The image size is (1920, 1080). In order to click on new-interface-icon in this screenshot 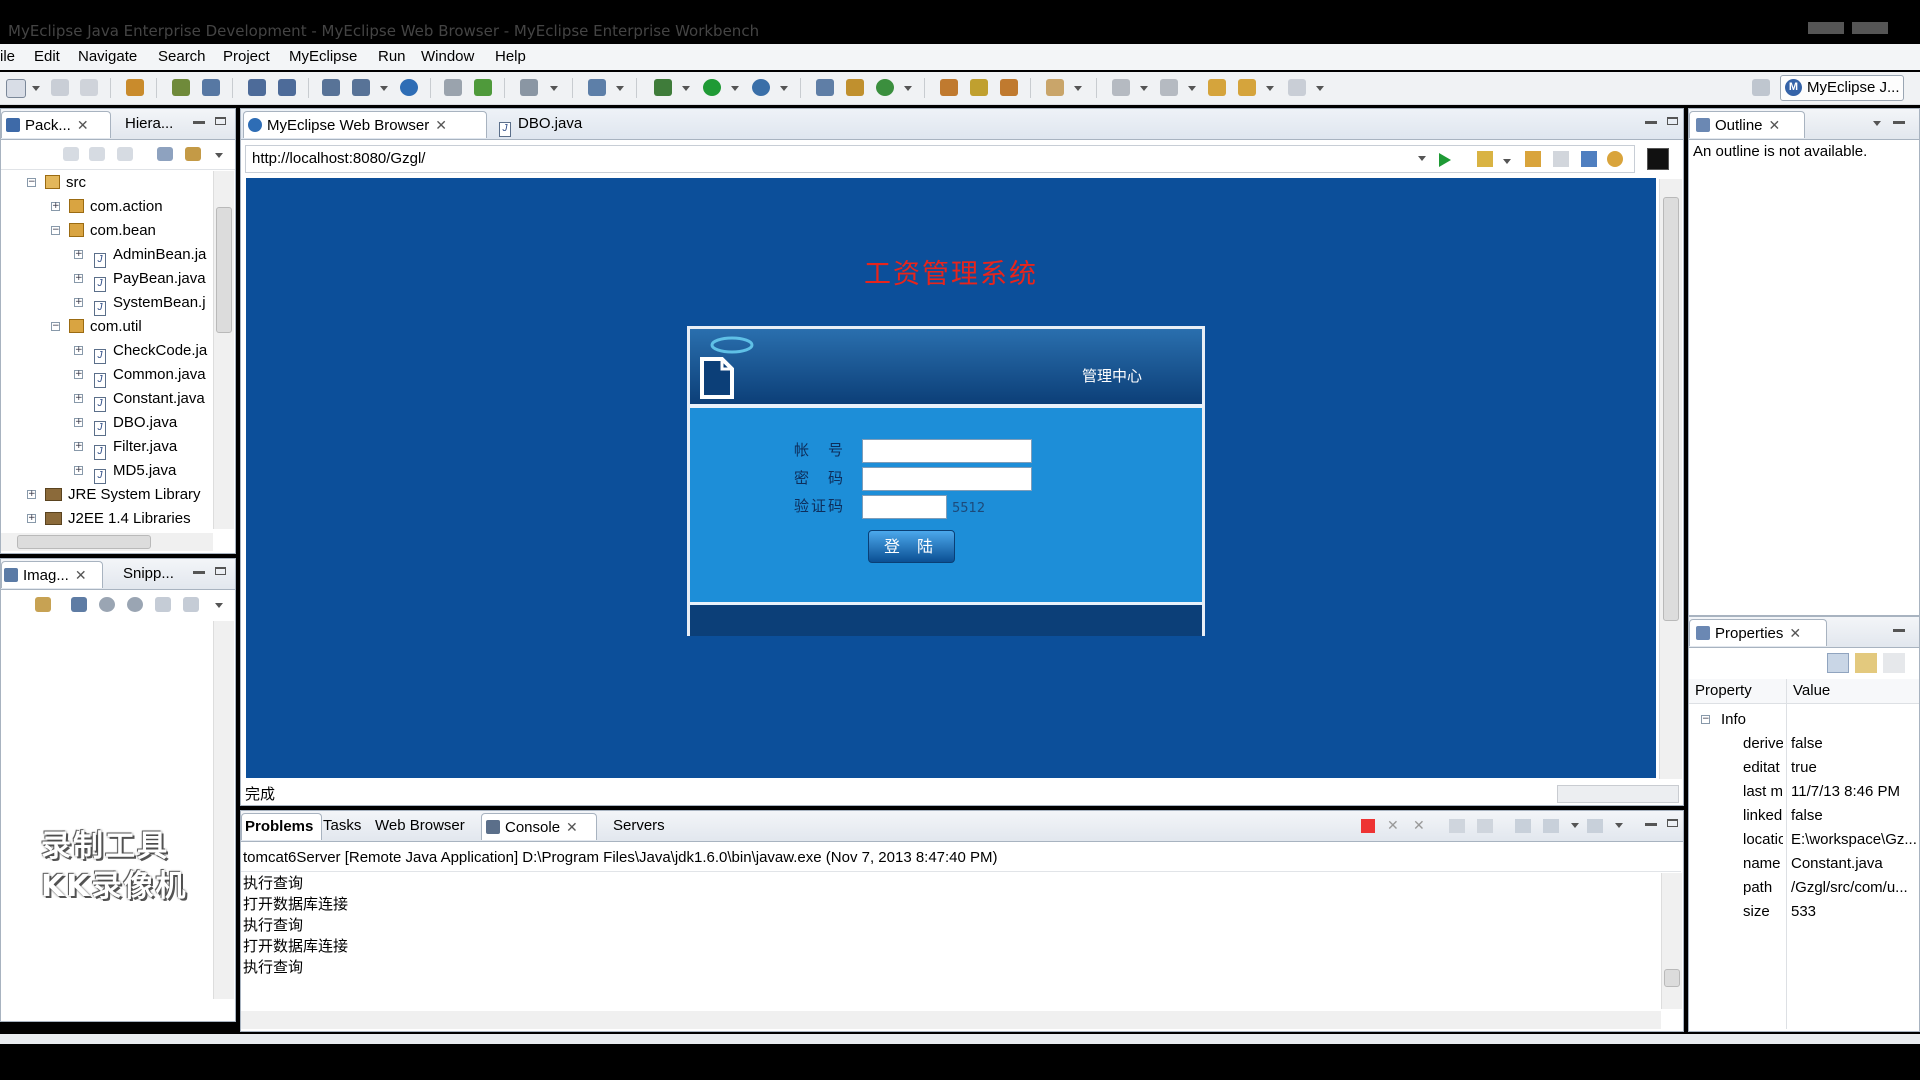, I will do `click(885, 87)`.